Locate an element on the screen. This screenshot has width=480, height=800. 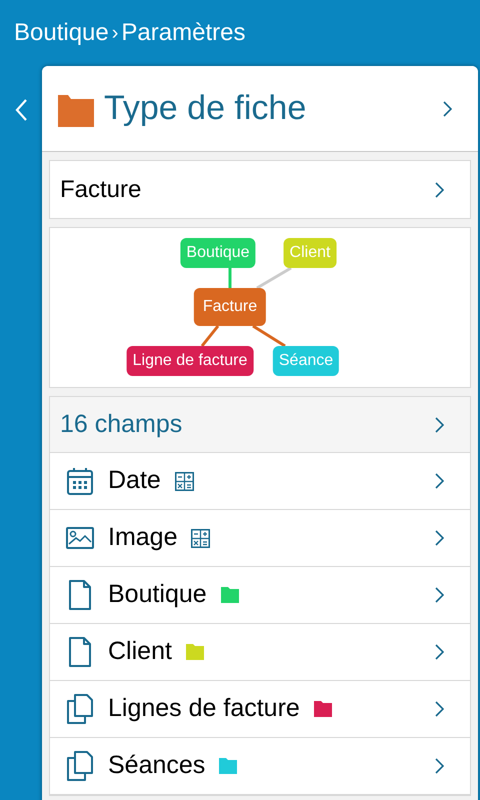
breadcrumb-item: Boutique is located at coordinates (61, 33).